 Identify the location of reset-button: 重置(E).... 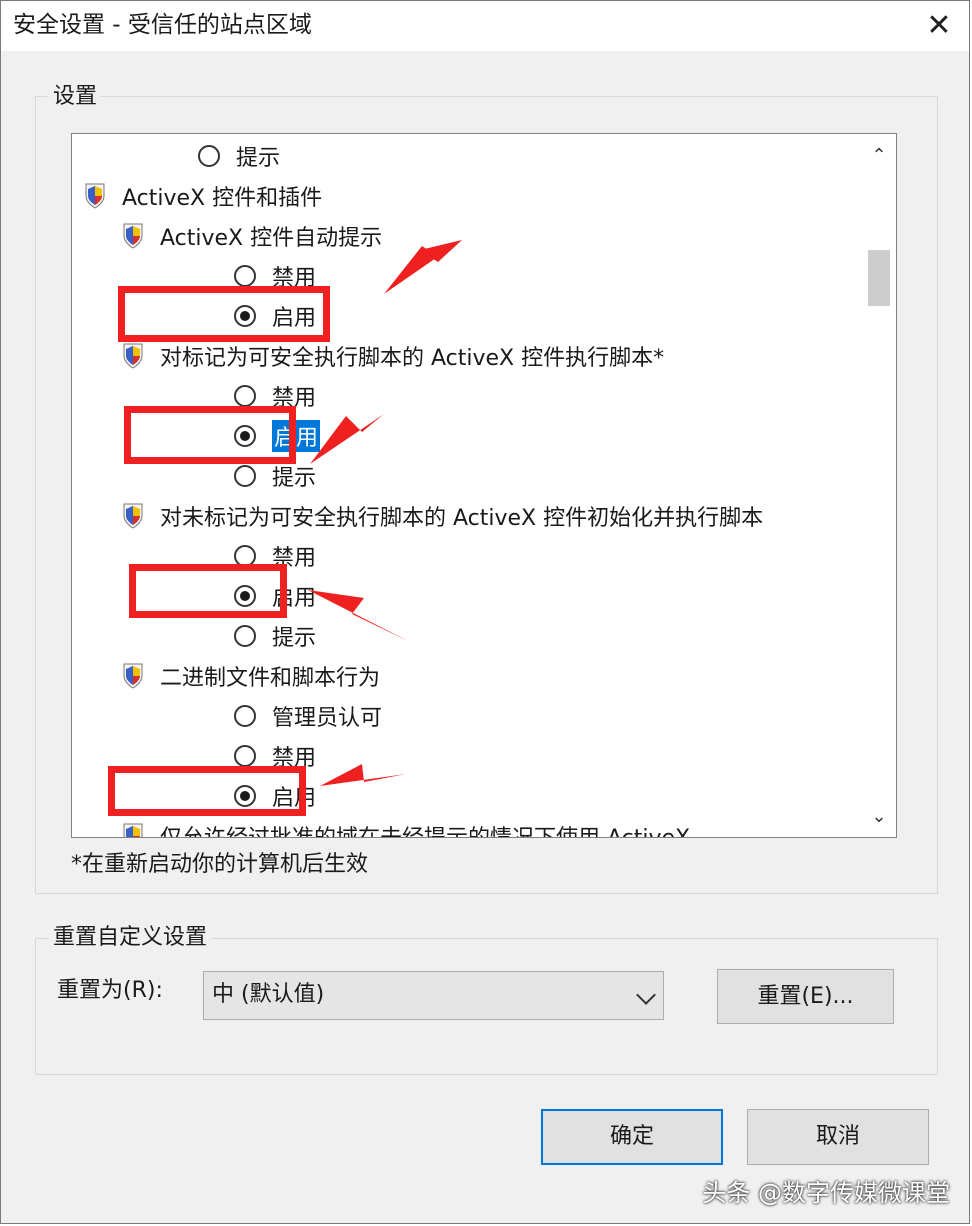
(805, 996).